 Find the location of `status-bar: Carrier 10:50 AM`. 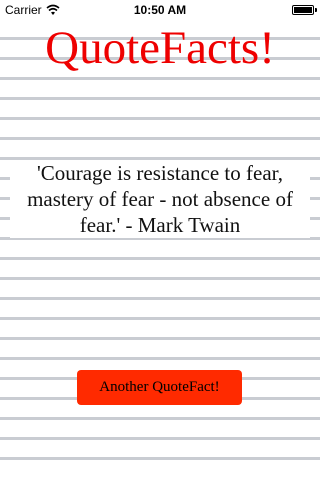

status-bar: Carrier 10:50 AM is located at coordinates (160, 10).